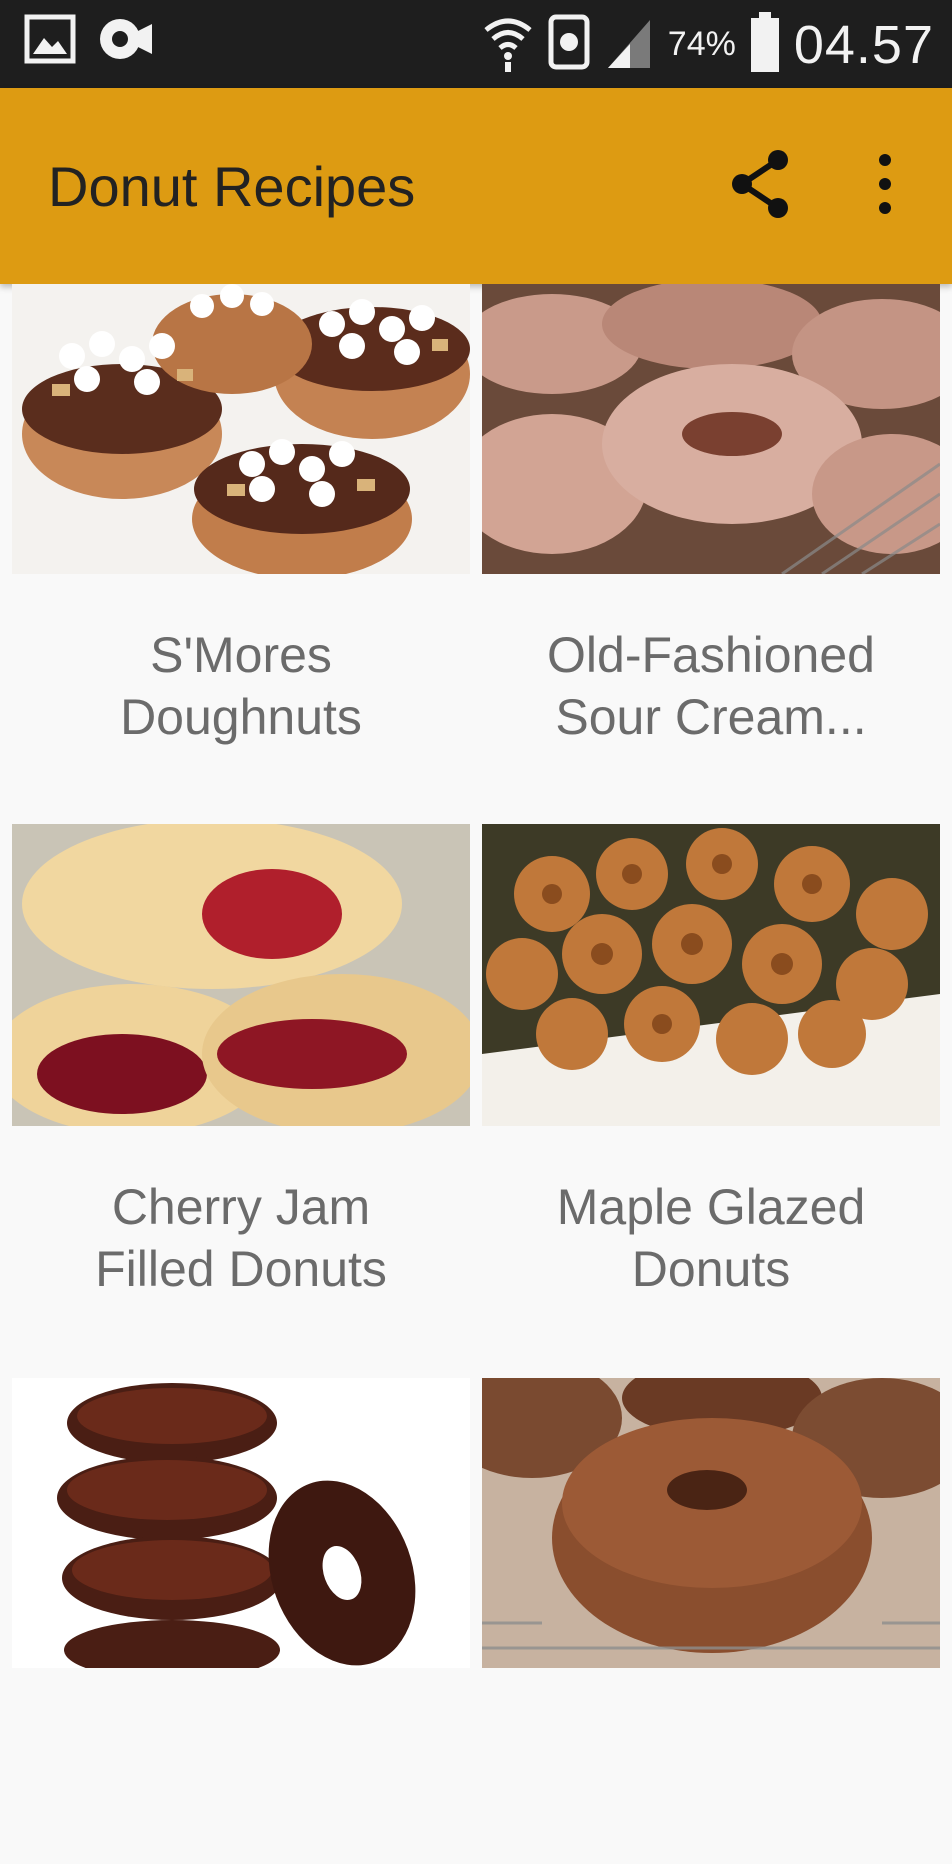 The width and height of the screenshot is (952, 1864). Describe the element at coordinates (711, 655) in the screenshot. I see `title-line-1: Old-Fashioned` at that location.